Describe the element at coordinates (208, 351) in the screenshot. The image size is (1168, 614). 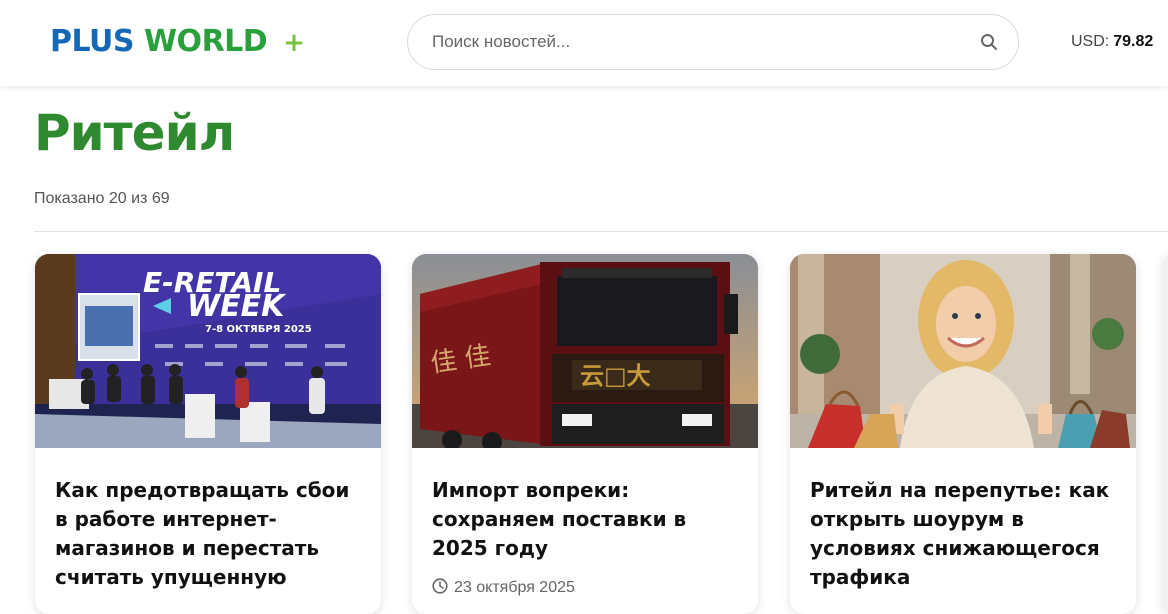
I see `news-card-image: E-RETAIL WEEK 7-8 ОКТЯБРЯ 2025` at that location.